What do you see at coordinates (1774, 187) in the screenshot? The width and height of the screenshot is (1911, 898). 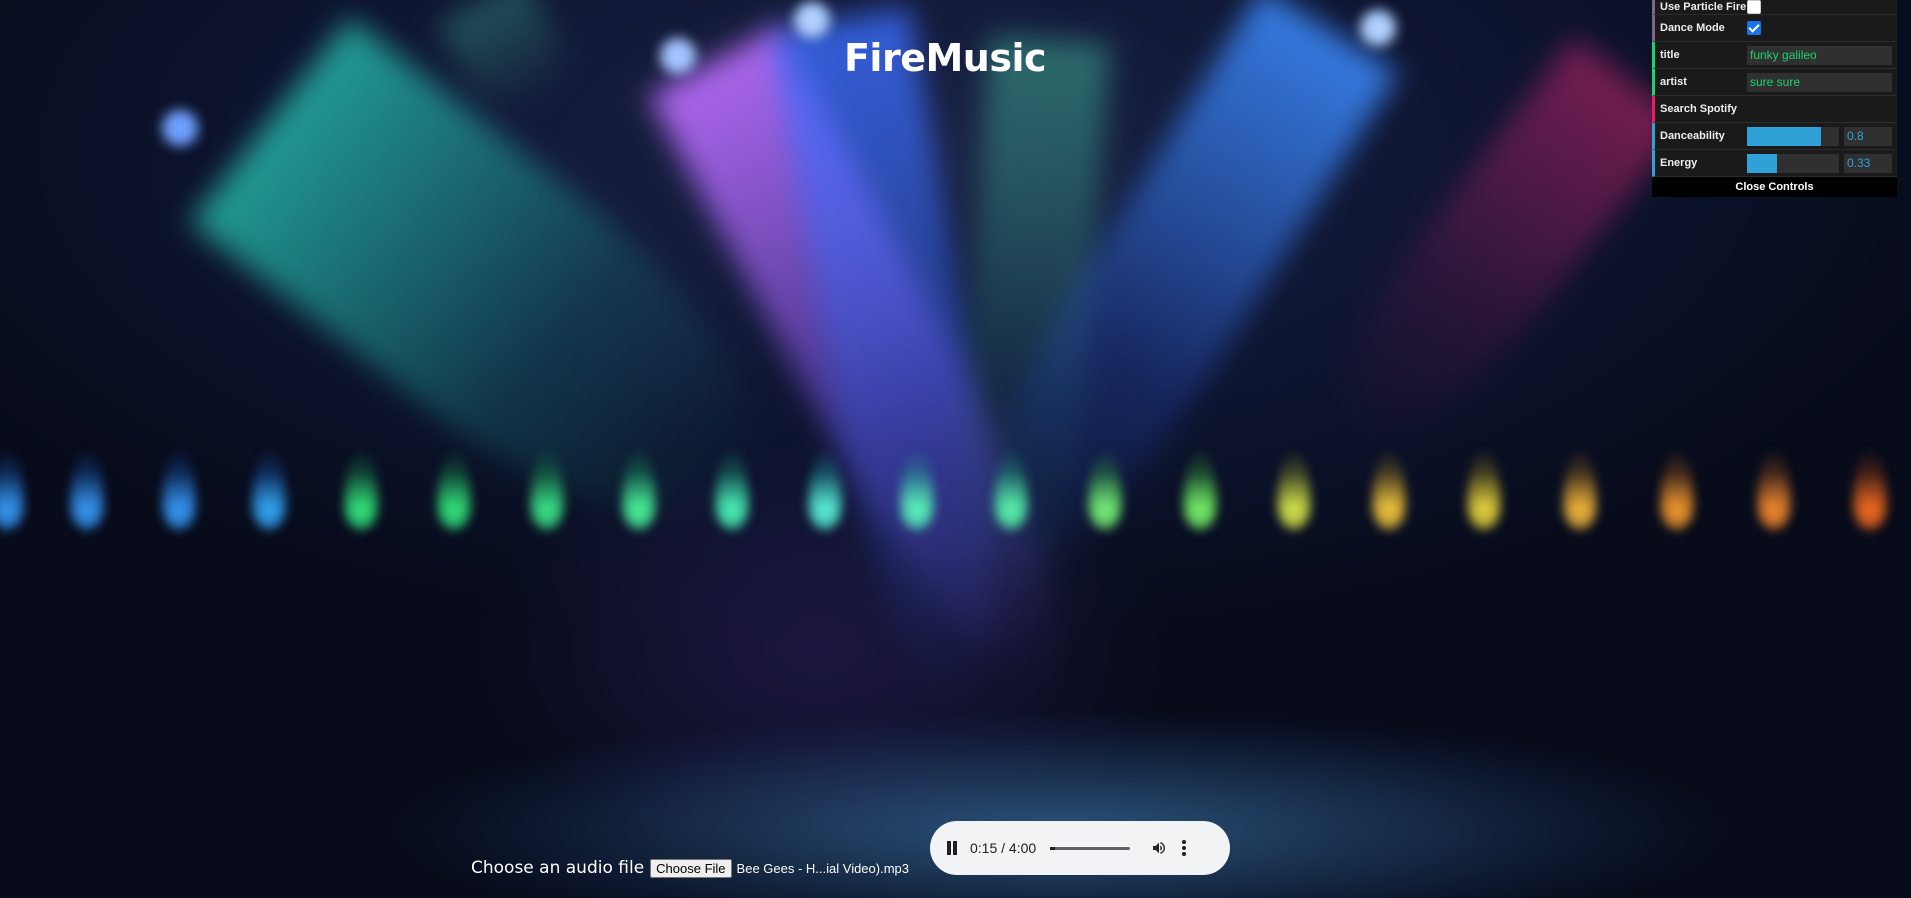 I see `close-controls-button: Close Controls` at bounding box center [1774, 187].